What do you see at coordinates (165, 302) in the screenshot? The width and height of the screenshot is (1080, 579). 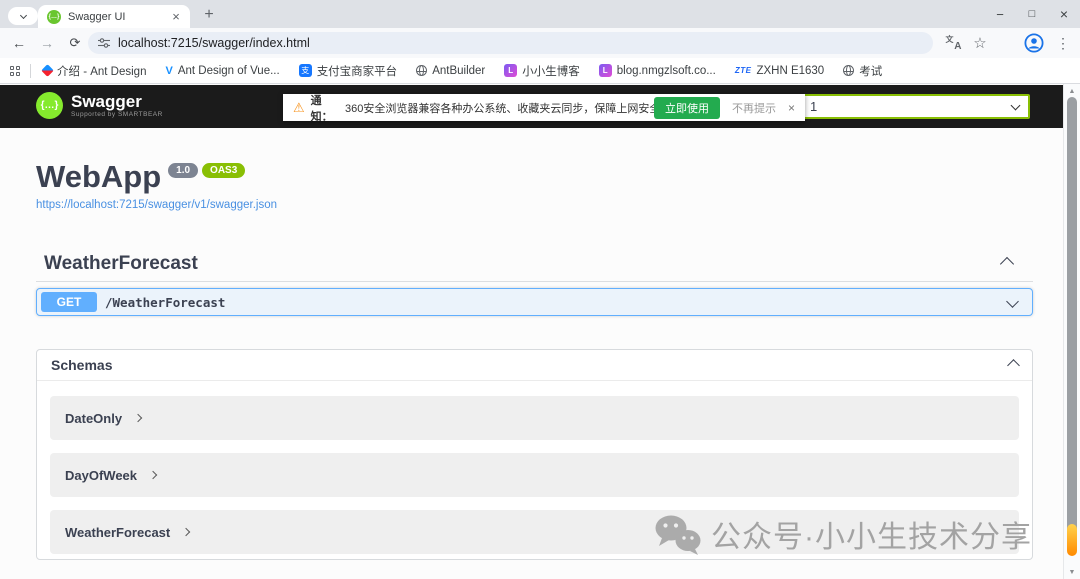 I see `operation-path: /WeatherForecast` at bounding box center [165, 302].